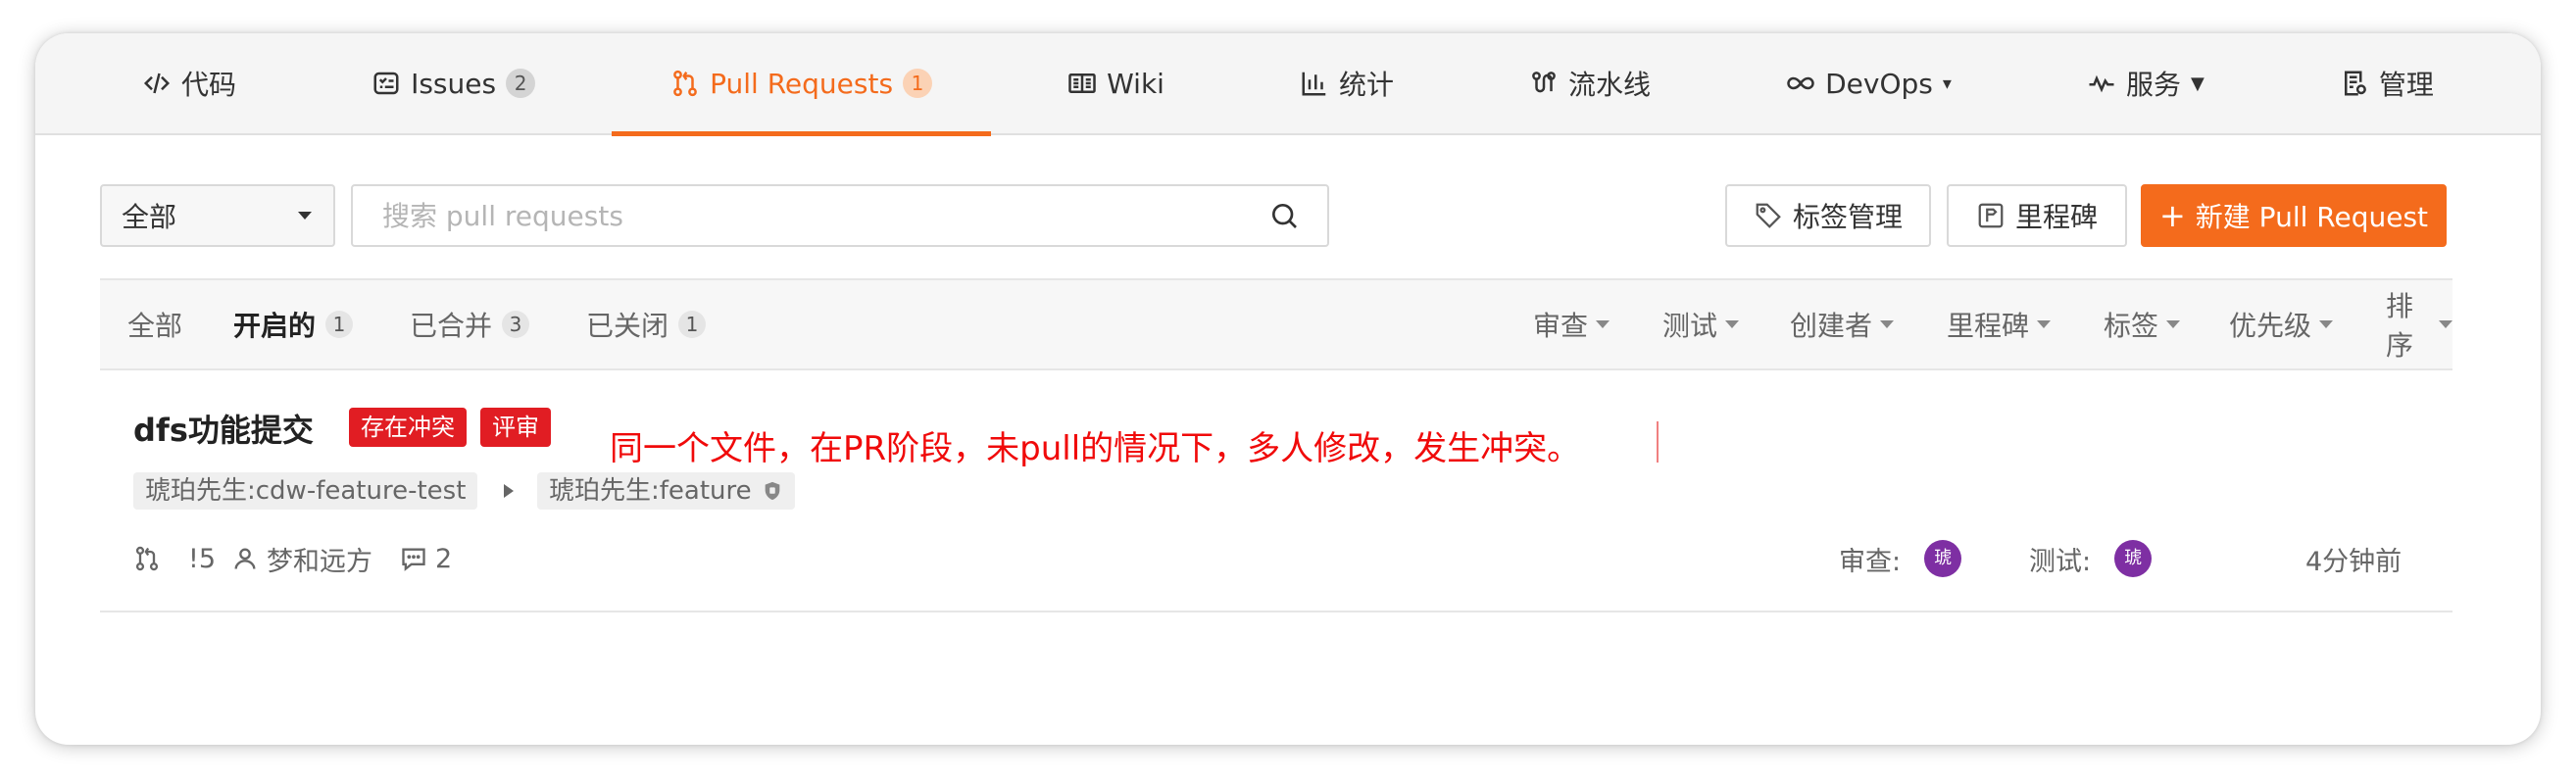 The width and height of the screenshot is (2576, 782). Describe the element at coordinates (1991, 215) in the screenshot. I see `milestone-icon` at that location.